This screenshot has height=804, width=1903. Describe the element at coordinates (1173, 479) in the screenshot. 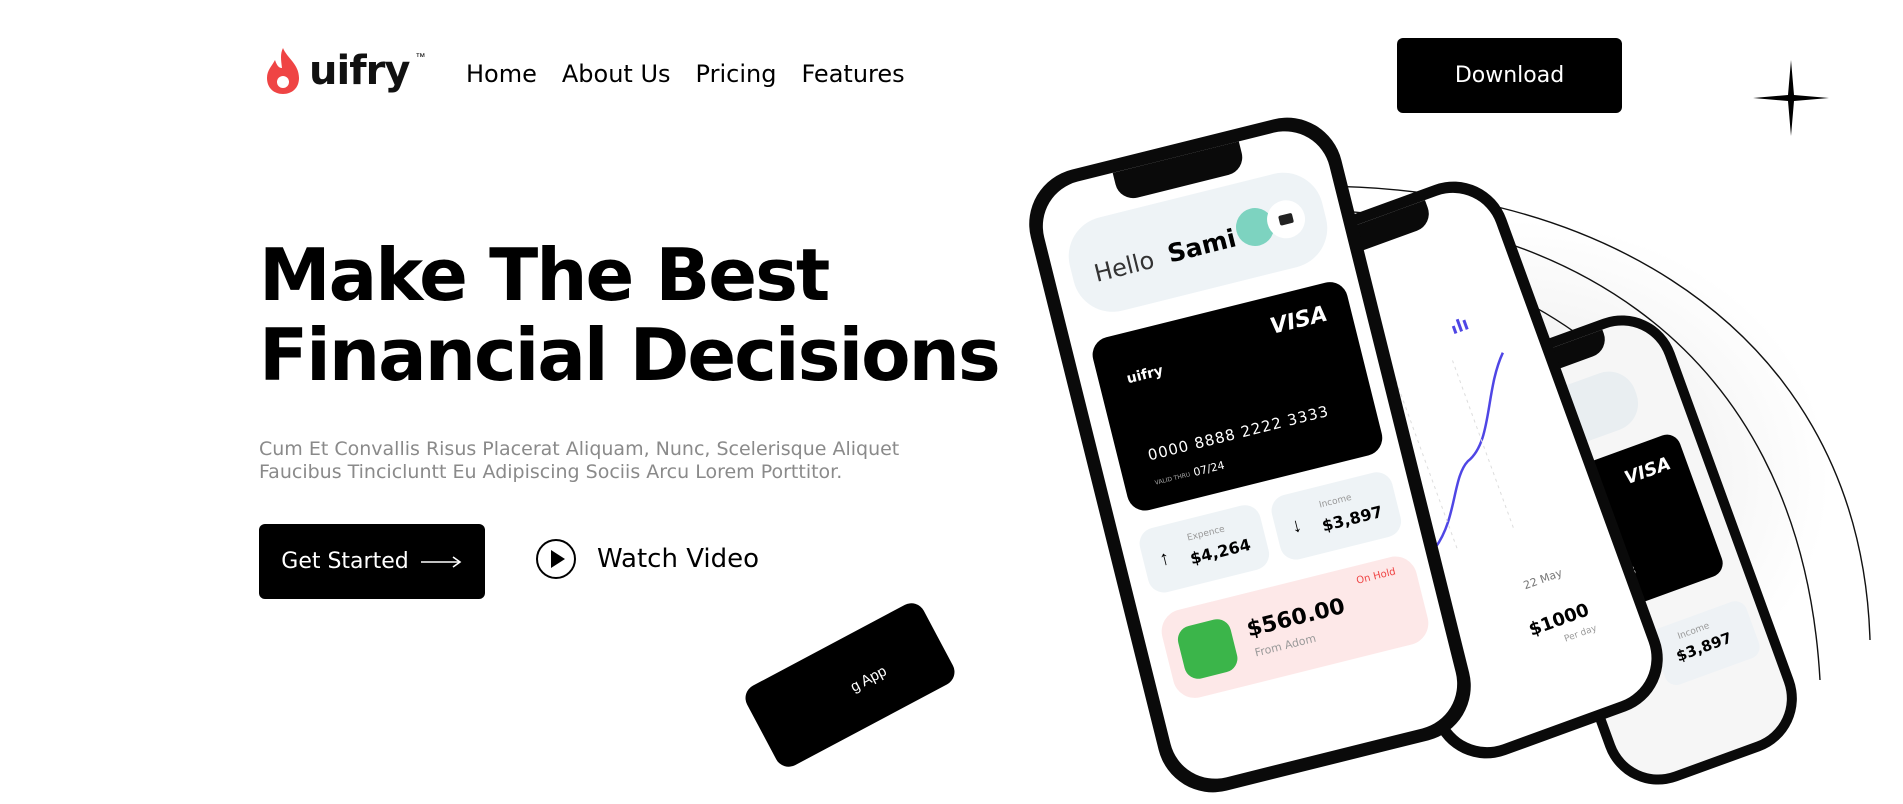

I see `card-valid-label: VALID THRU` at that location.